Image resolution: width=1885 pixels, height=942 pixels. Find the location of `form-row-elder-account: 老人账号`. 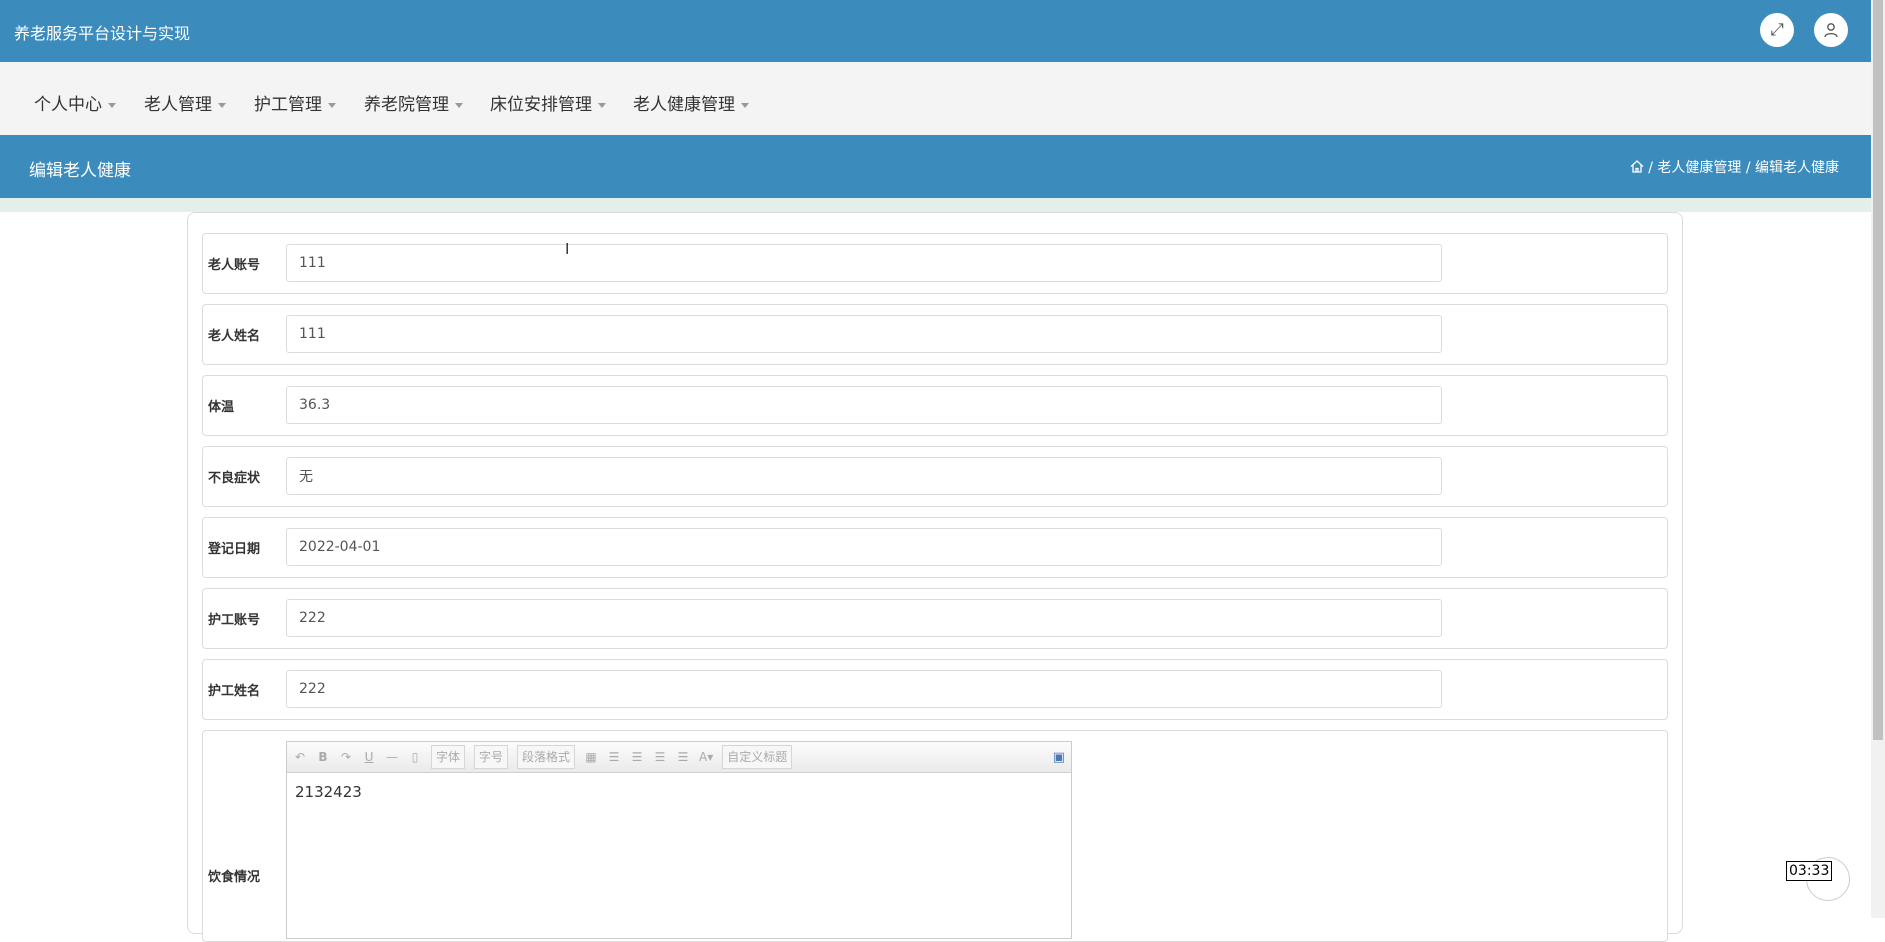

form-row-elder-account: 老人账号 is located at coordinates (935, 263).